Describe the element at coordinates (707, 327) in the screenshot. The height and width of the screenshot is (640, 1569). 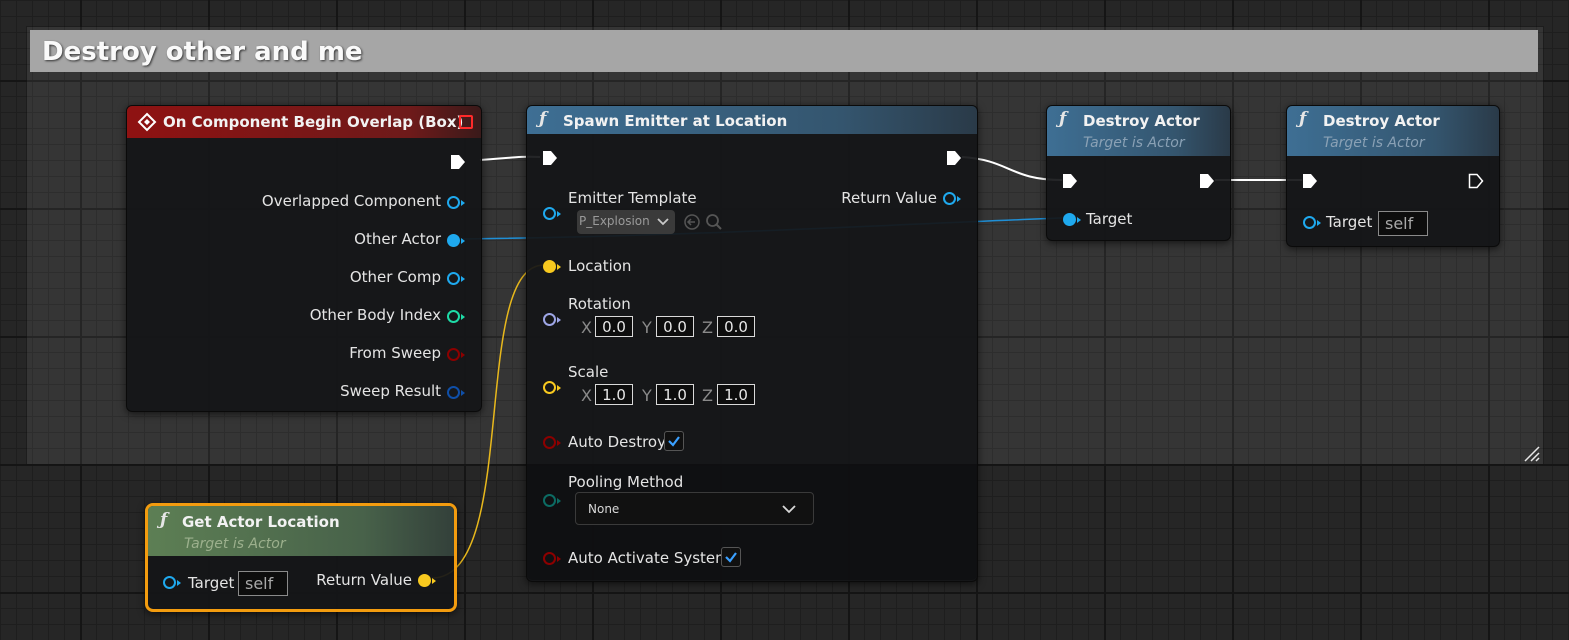
I see `rotation-z-axis-label: Z` at that location.